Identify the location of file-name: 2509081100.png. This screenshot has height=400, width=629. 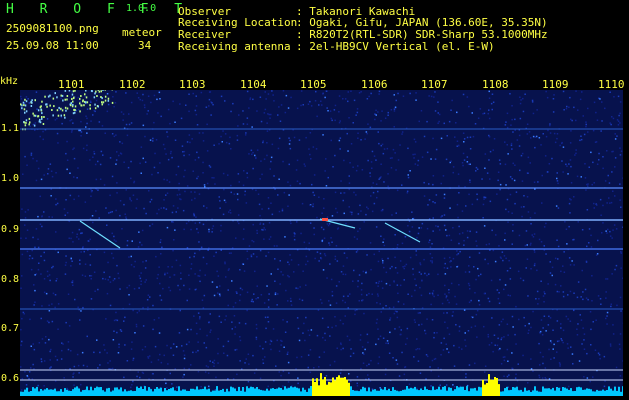
(52, 28).